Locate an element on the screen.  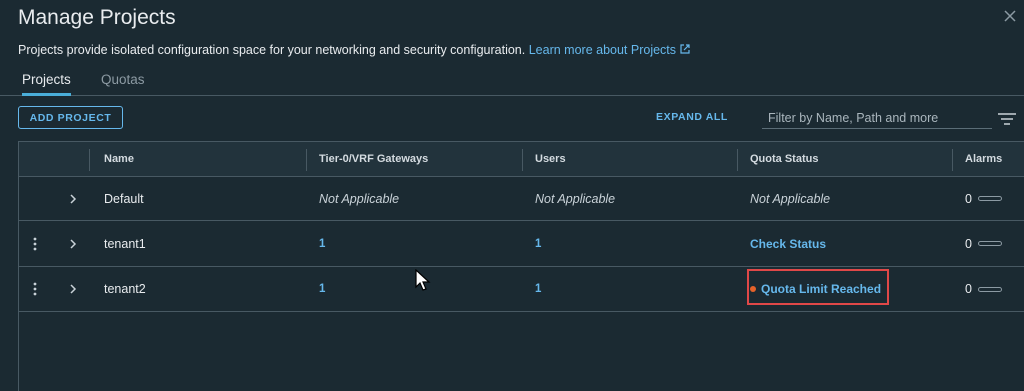
close-icon is located at coordinates (1010, 18).